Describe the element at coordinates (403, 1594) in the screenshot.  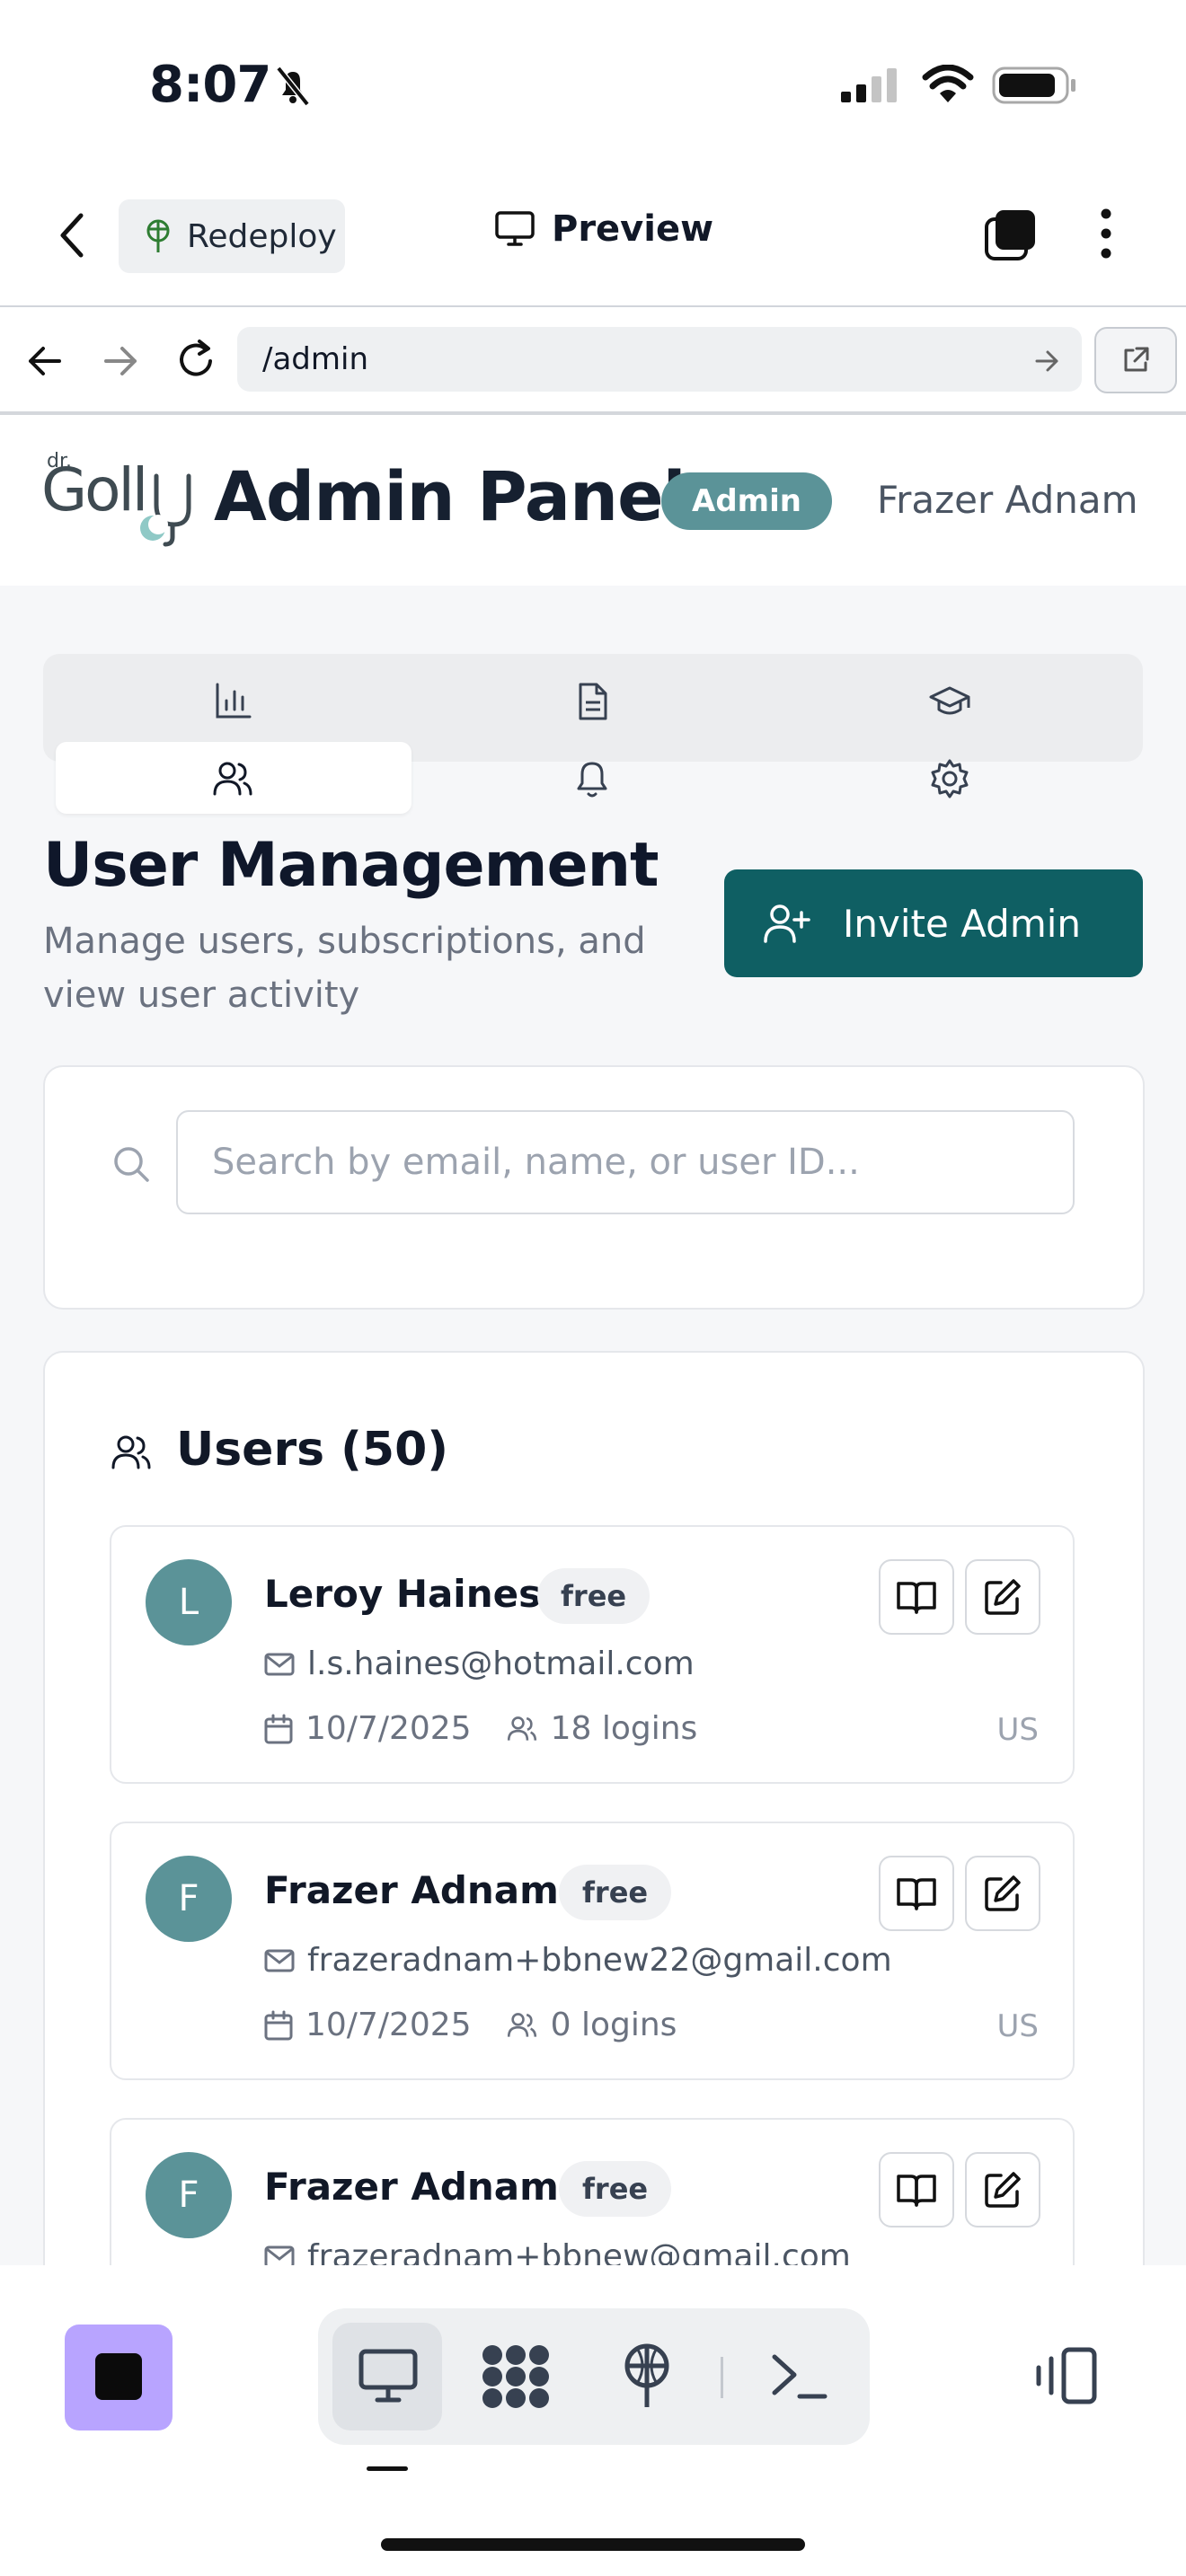
I see `user-name: Leroy Haines` at that location.